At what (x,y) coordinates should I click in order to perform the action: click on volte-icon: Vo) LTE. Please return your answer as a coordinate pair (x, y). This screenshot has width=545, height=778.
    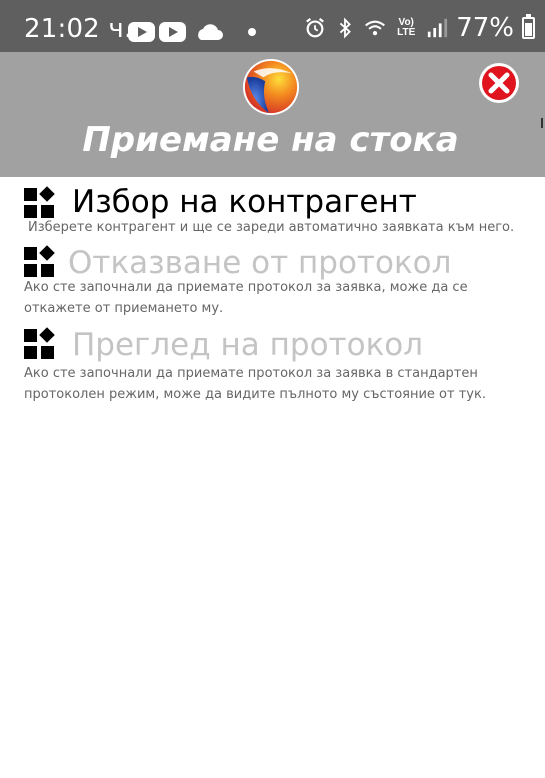
    Looking at the image, I should click on (406, 28).